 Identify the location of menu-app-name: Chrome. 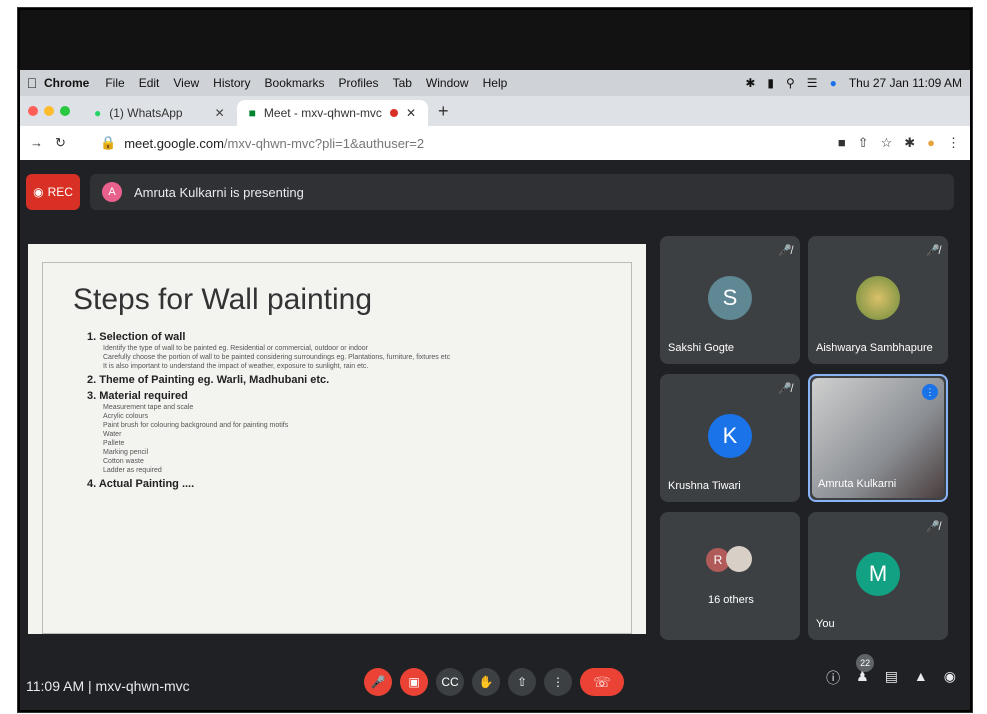
(66, 83).